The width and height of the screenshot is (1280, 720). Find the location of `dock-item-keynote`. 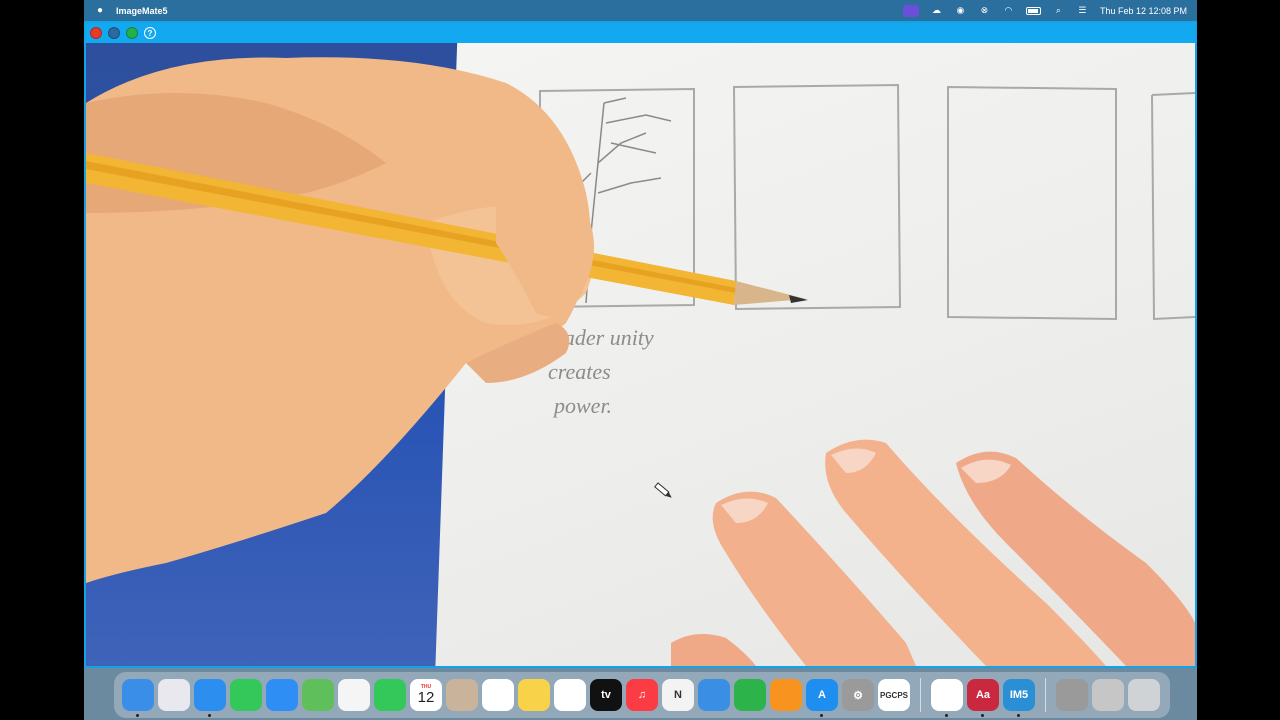

dock-item-keynote is located at coordinates (714, 695).